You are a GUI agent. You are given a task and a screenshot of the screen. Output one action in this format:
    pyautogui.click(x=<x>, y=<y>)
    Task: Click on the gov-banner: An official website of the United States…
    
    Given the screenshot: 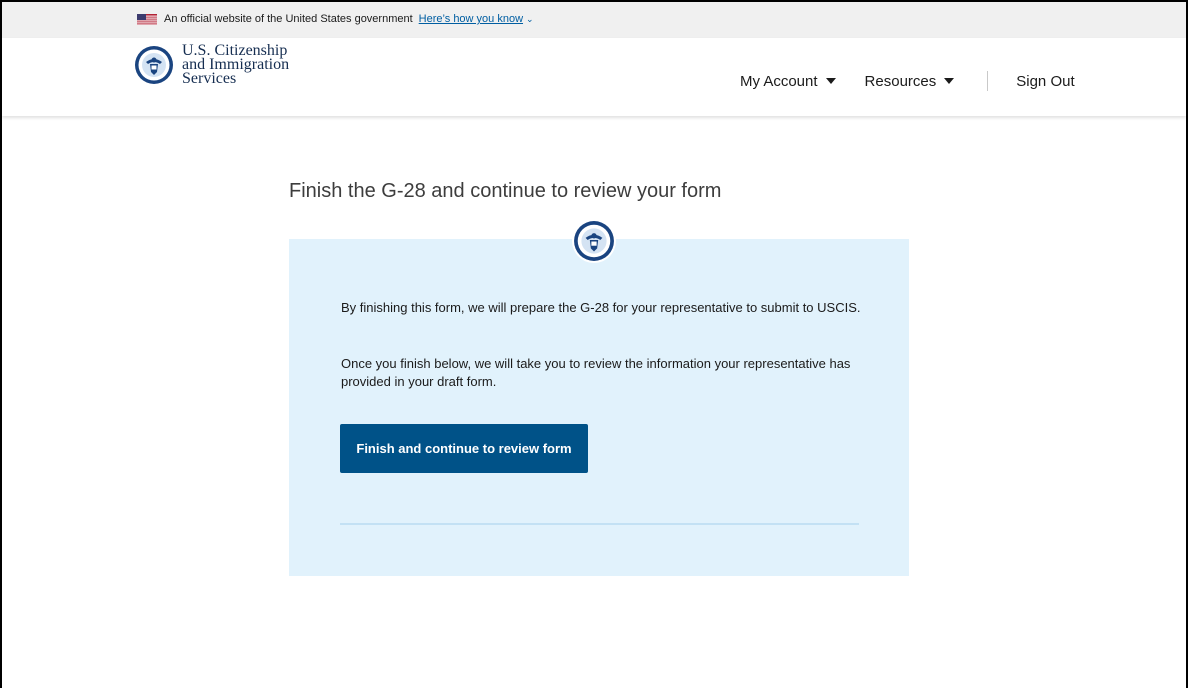 What is the action you would take?
    pyautogui.click(x=594, y=20)
    